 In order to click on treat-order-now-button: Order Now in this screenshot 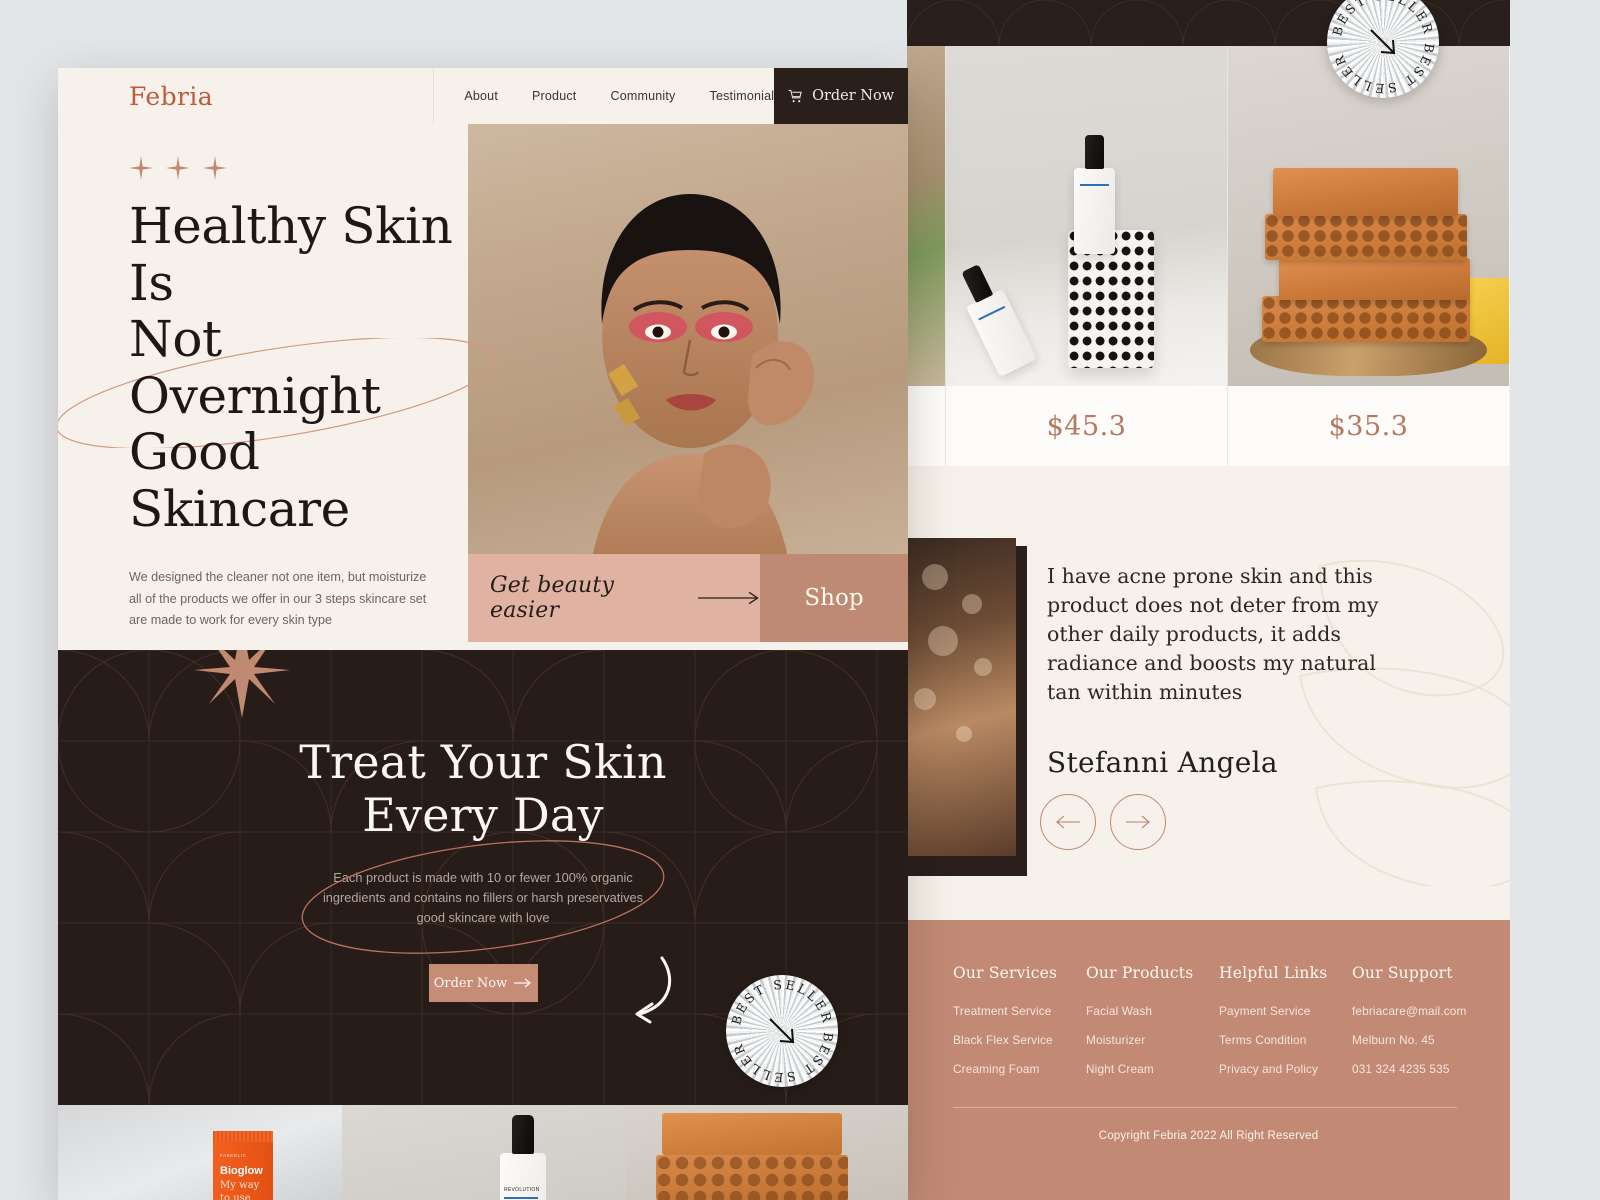, I will do `click(483, 983)`.